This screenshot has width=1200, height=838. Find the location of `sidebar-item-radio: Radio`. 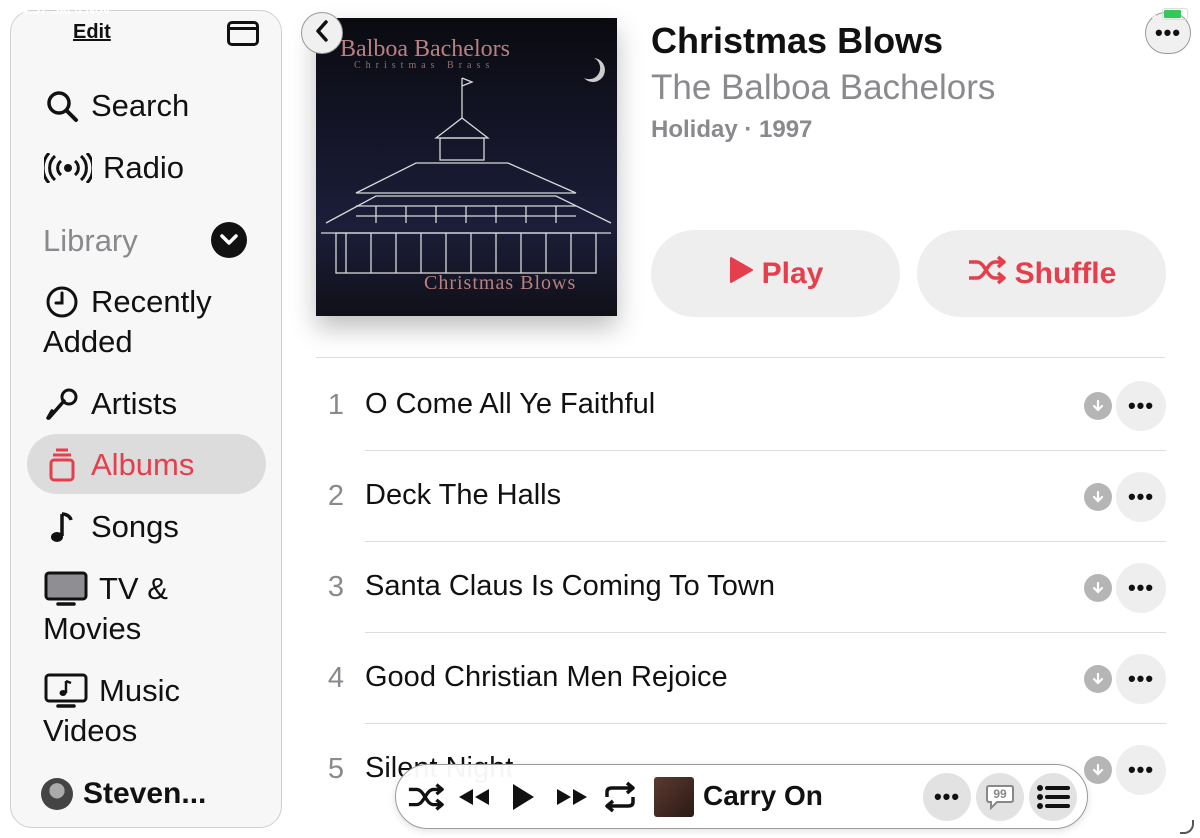

sidebar-item-radio: Radio is located at coordinates (113, 168).